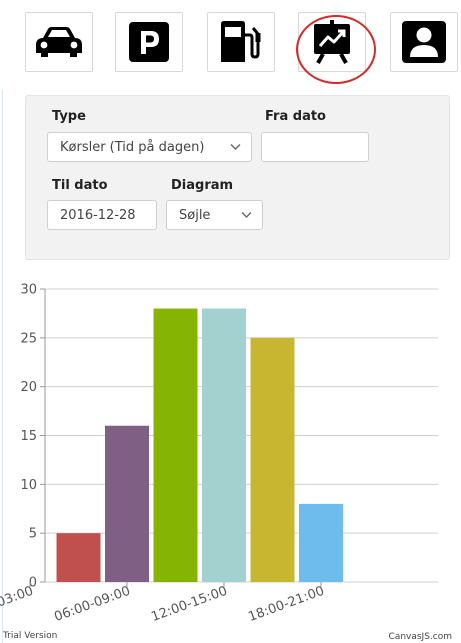 This screenshot has height=643, width=461. I want to click on canvasjs-credit: CanvasJS.com, so click(420, 637).